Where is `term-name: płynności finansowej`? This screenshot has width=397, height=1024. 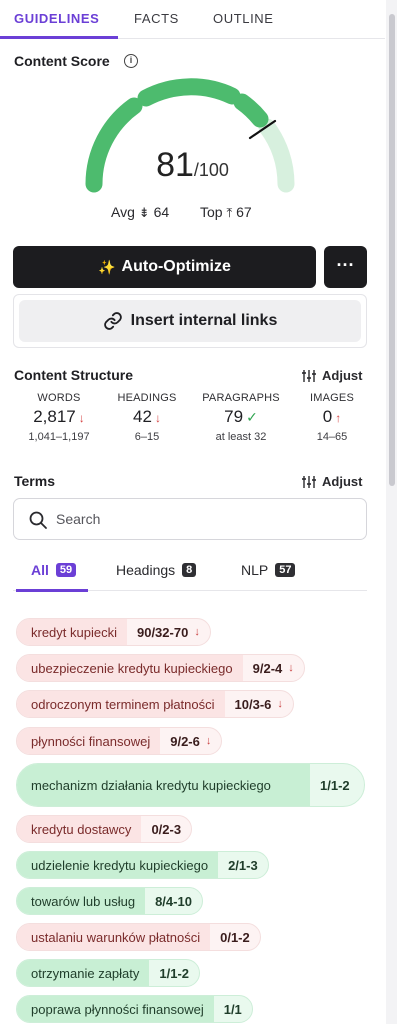 term-name: płynności finansowej is located at coordinates (89, 741).